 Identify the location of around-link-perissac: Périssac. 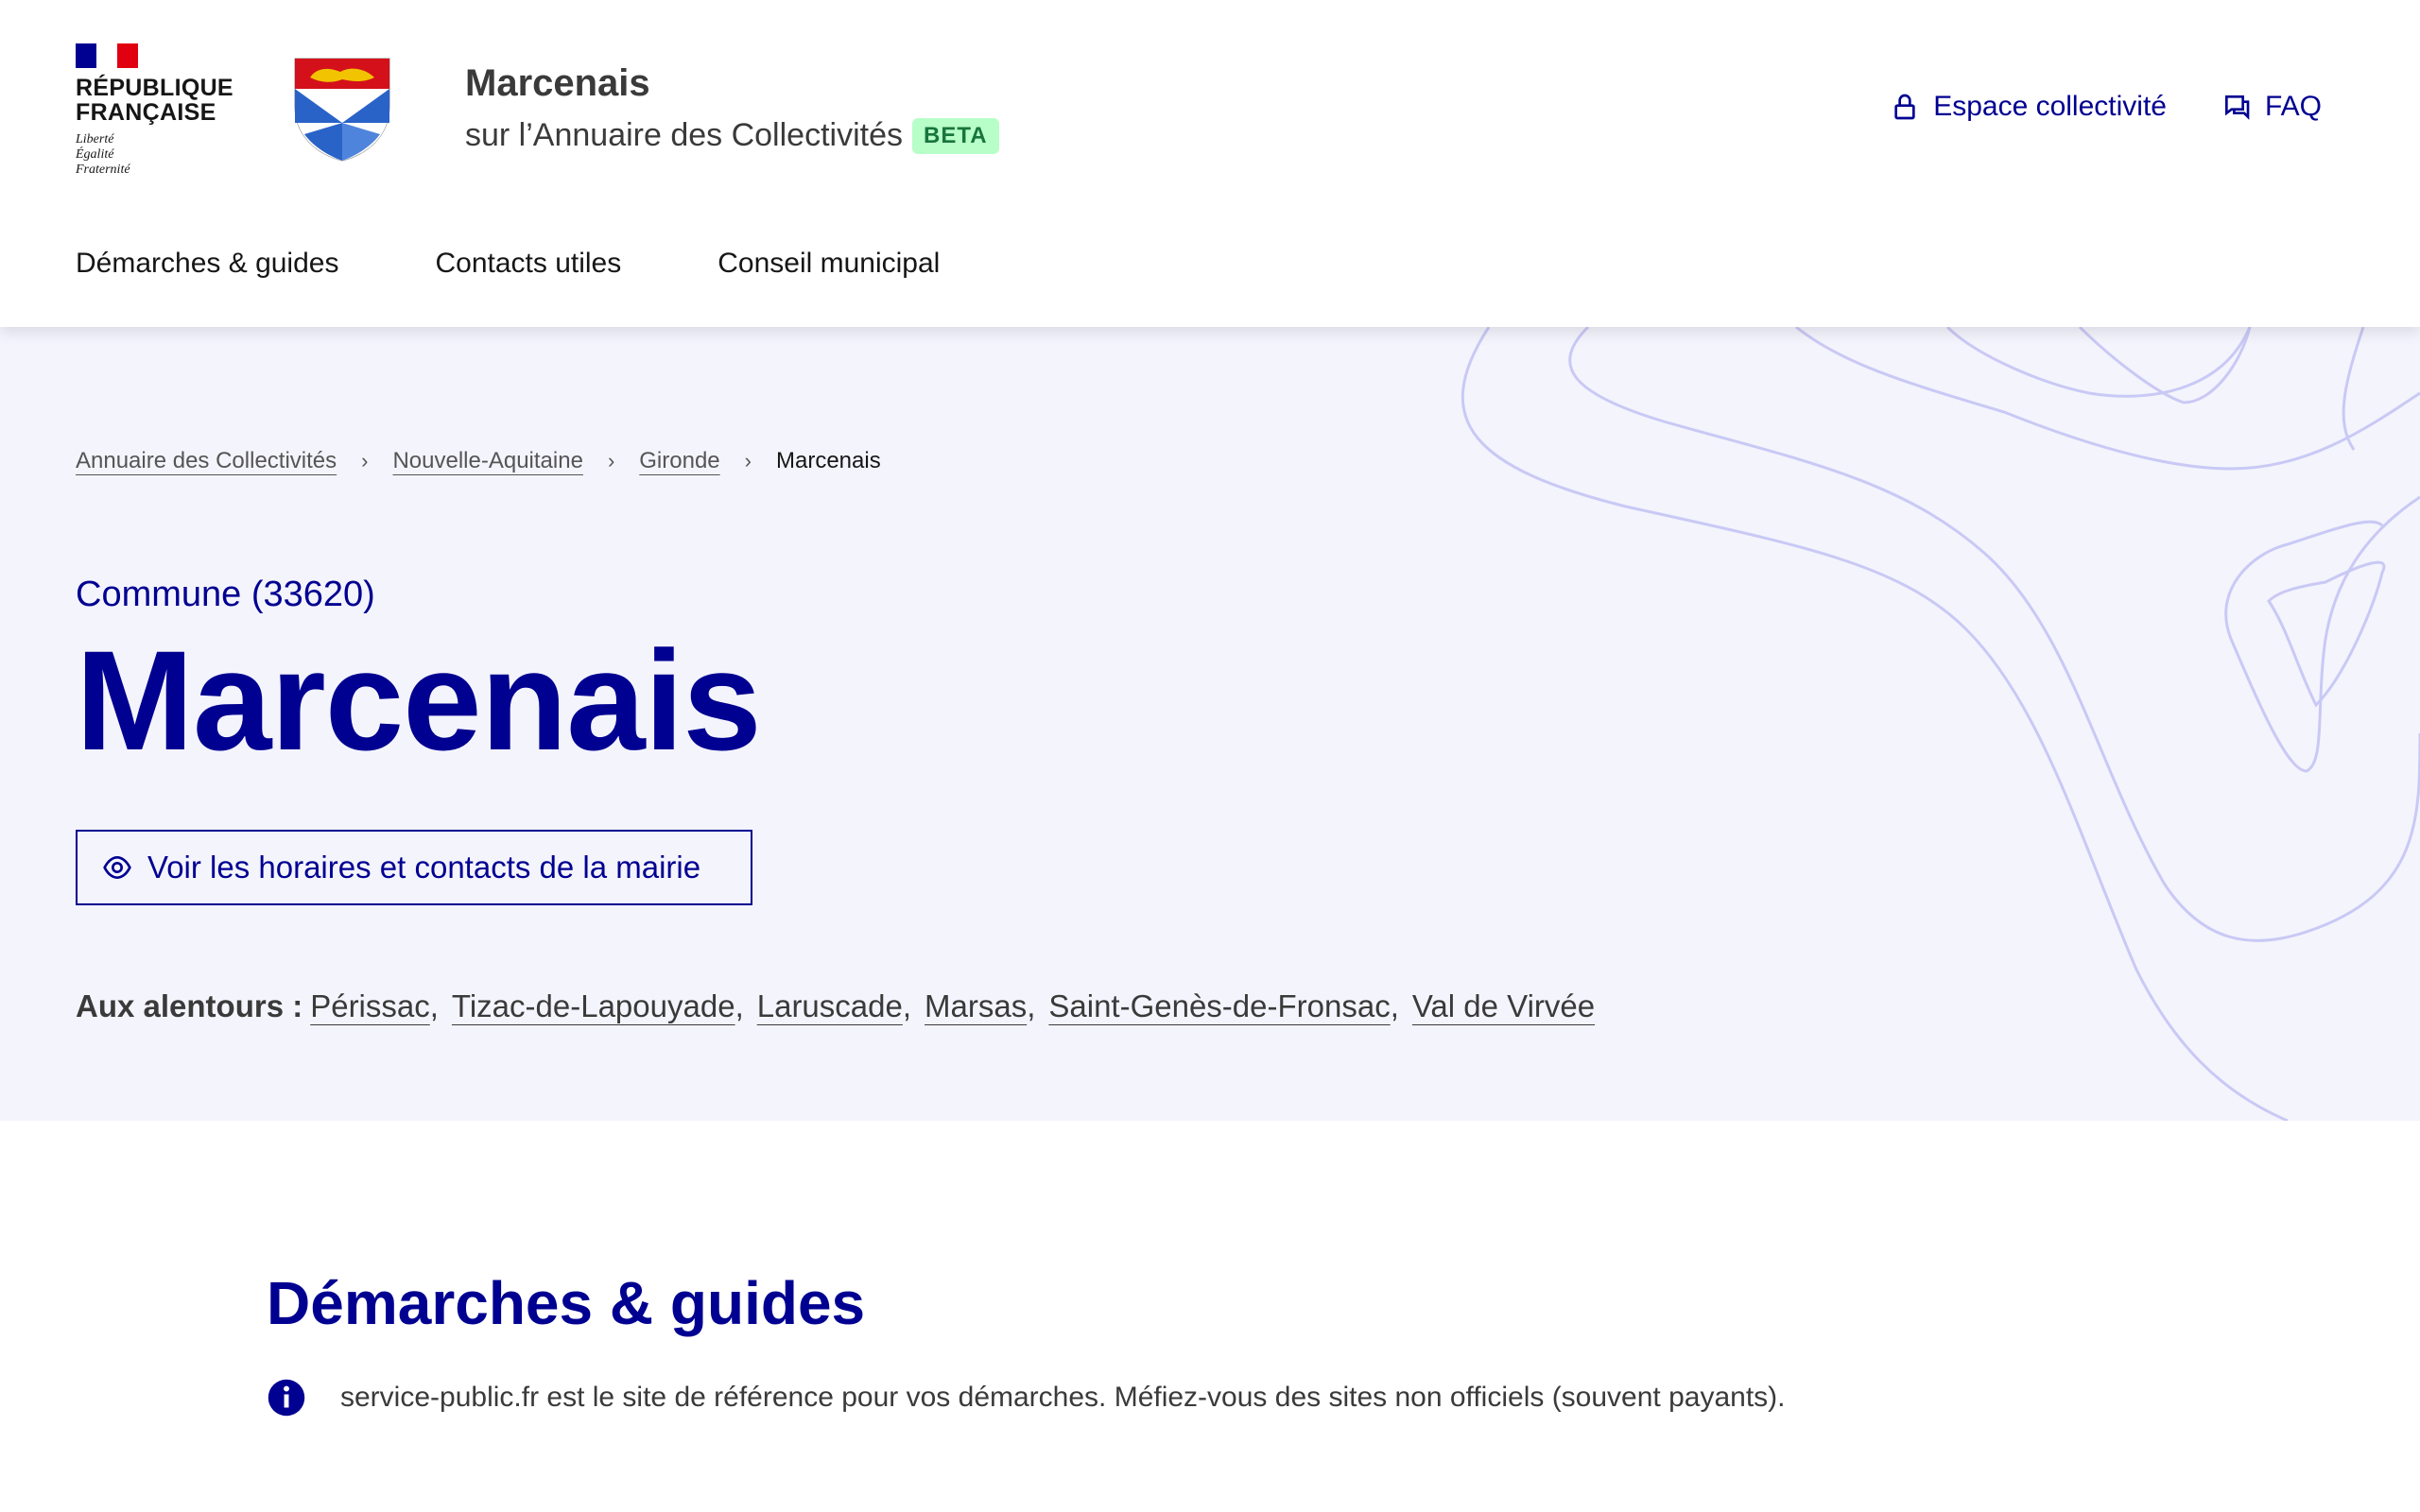
(370, 1006).